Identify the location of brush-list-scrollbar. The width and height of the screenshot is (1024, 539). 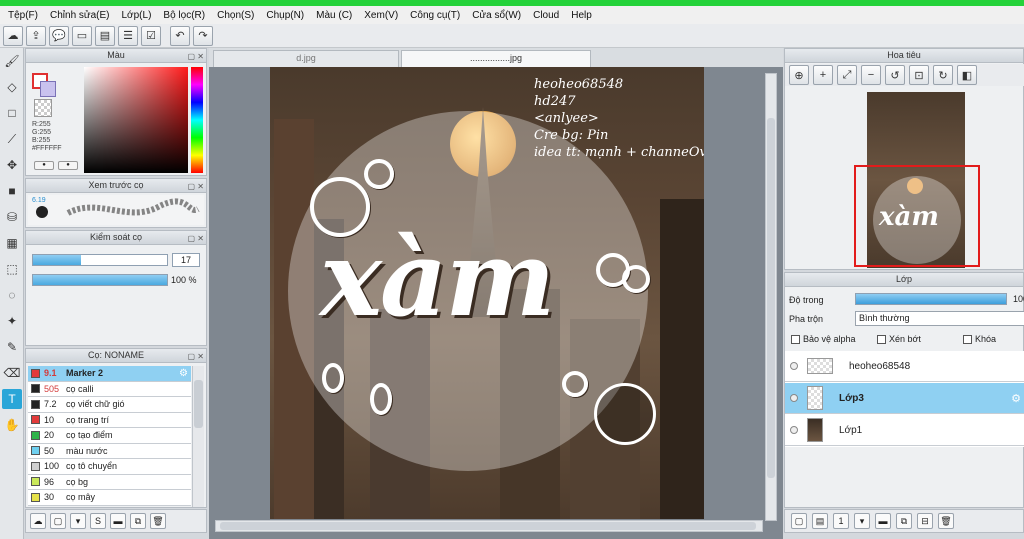
(198, 436).